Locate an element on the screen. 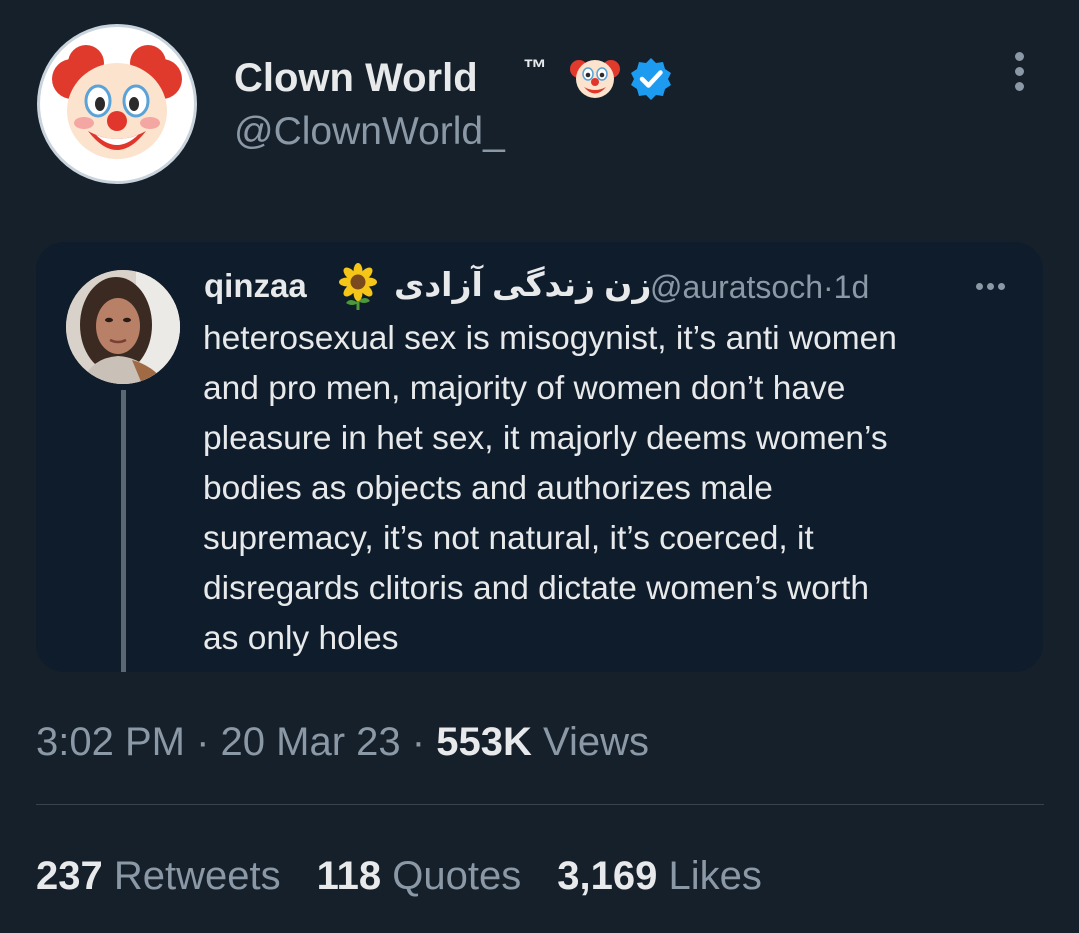  likes-label: Likes is located at coordinates (715, 876).